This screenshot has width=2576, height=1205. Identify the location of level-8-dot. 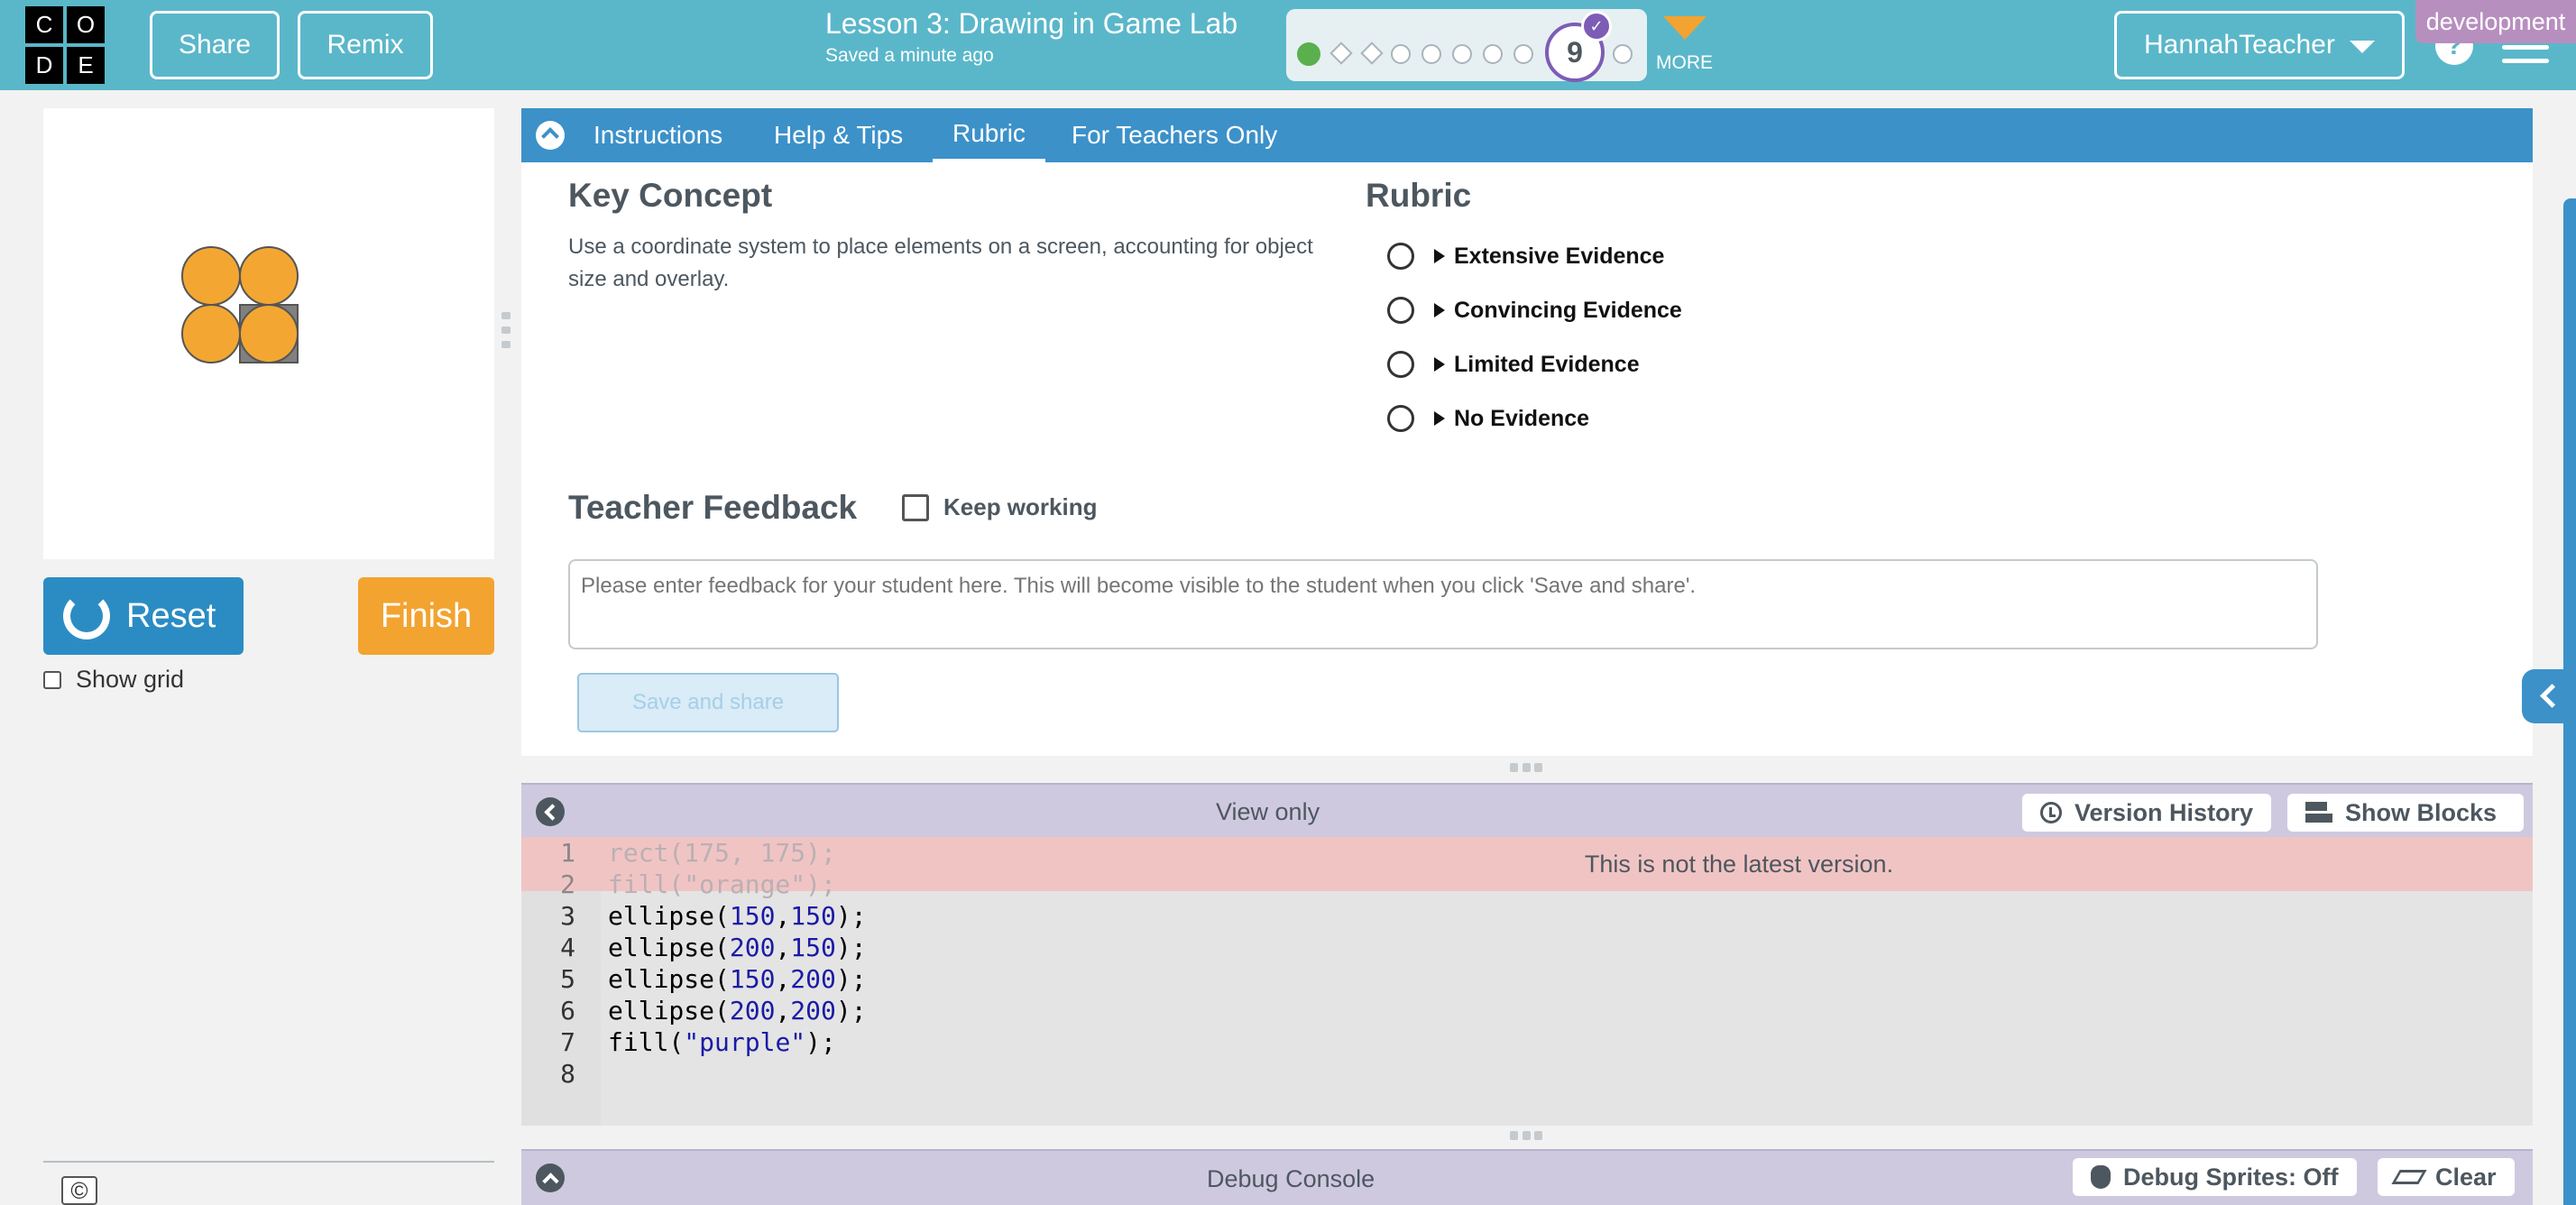
(1523, 54).